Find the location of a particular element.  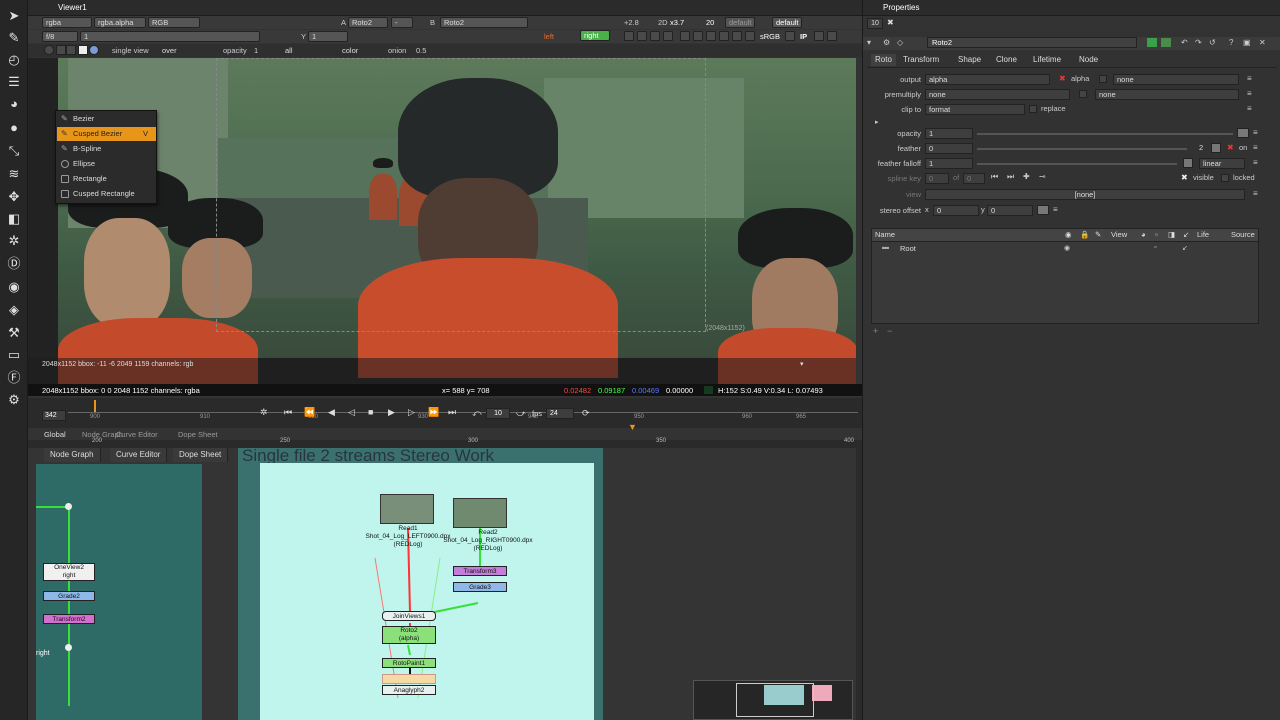

skip-forward-icon: ⤻ is located at coordinates (521, 413).